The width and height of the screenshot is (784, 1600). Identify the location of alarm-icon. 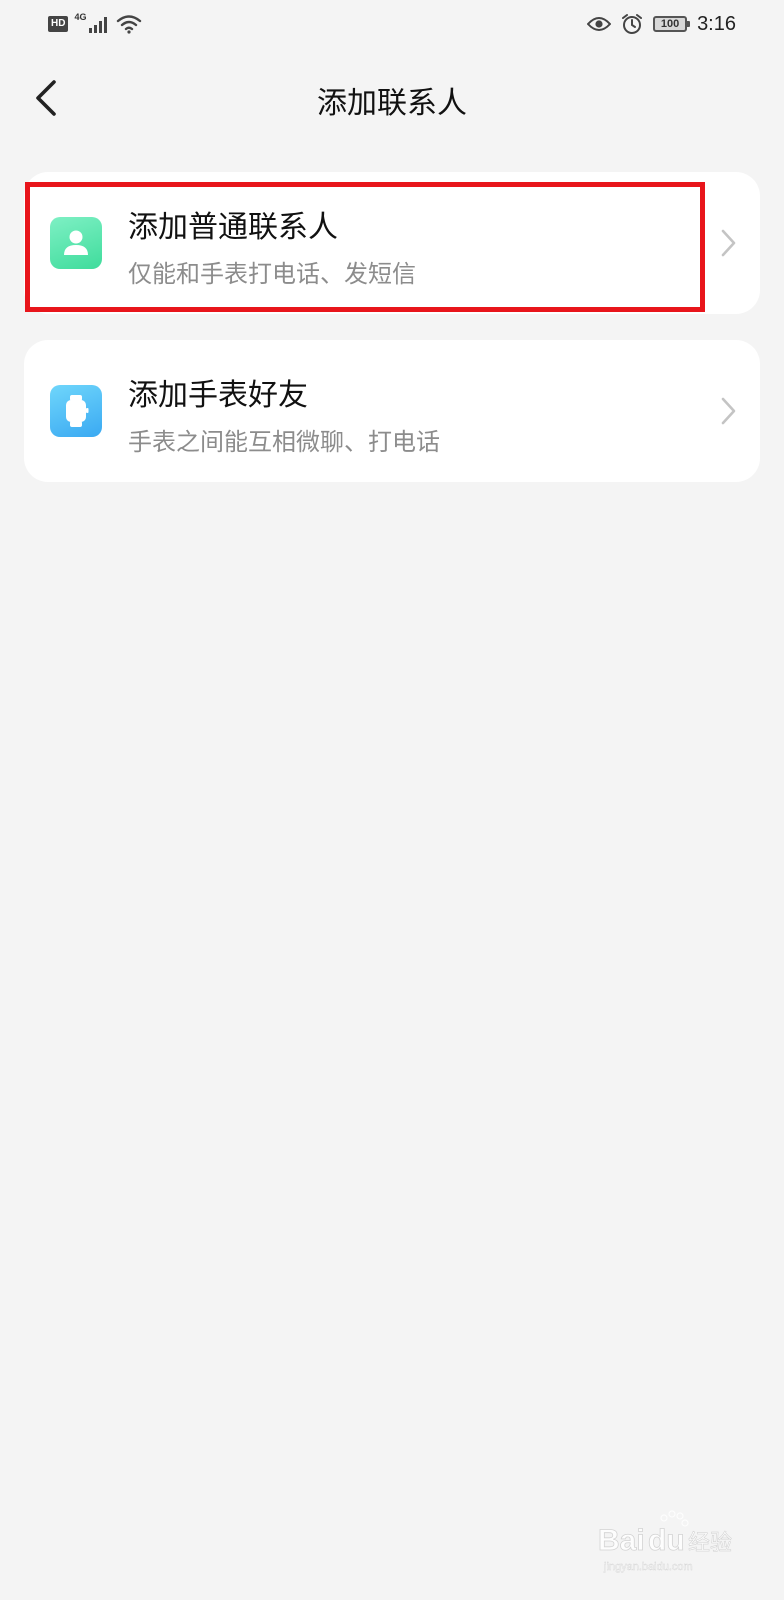
(632, 24).